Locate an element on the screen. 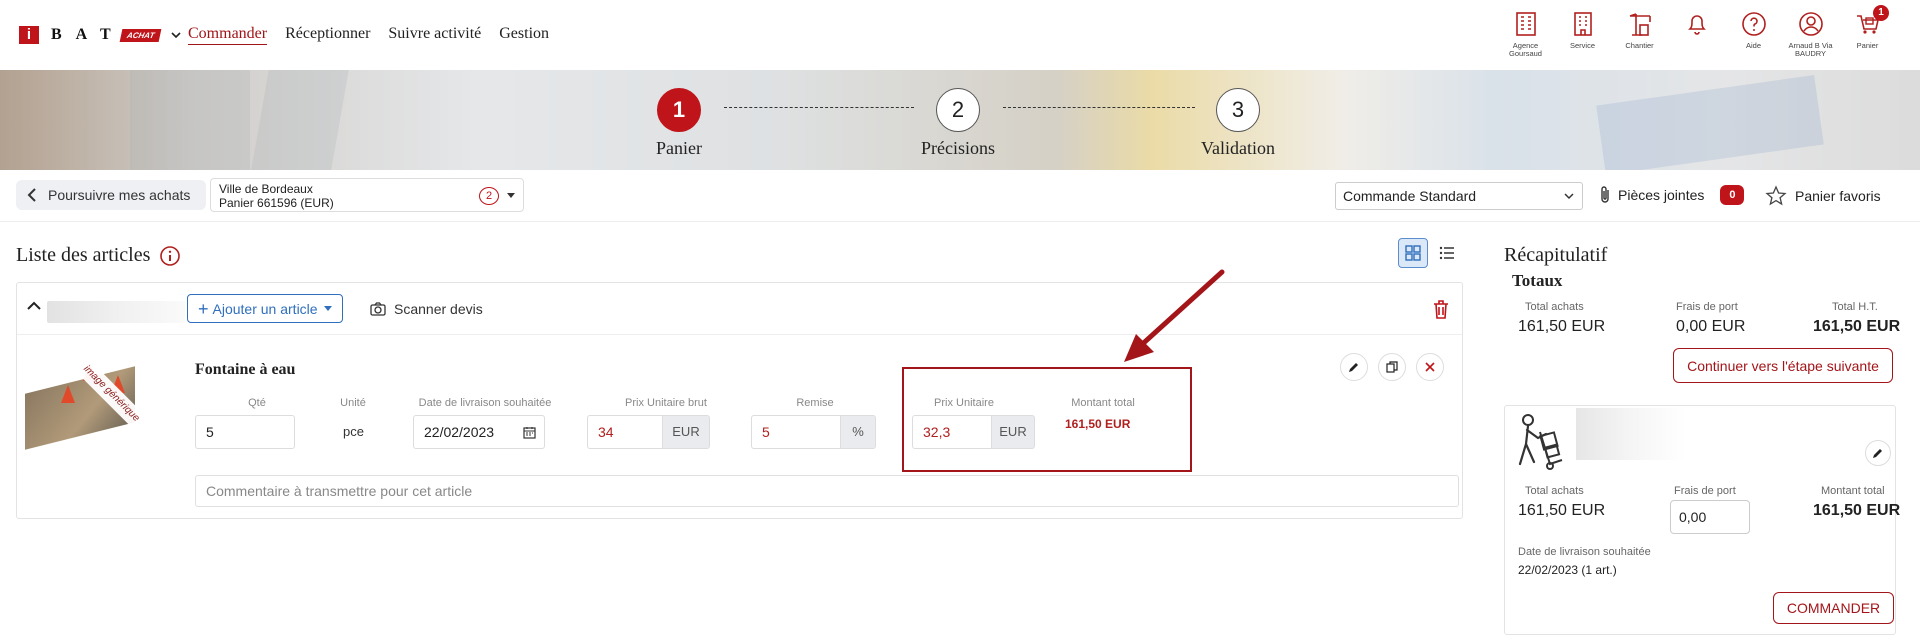 Image resolution: width=1920 pixels, height=642 pixels. order-type-select: Commande Standard is located at coordinates (1459, 196).